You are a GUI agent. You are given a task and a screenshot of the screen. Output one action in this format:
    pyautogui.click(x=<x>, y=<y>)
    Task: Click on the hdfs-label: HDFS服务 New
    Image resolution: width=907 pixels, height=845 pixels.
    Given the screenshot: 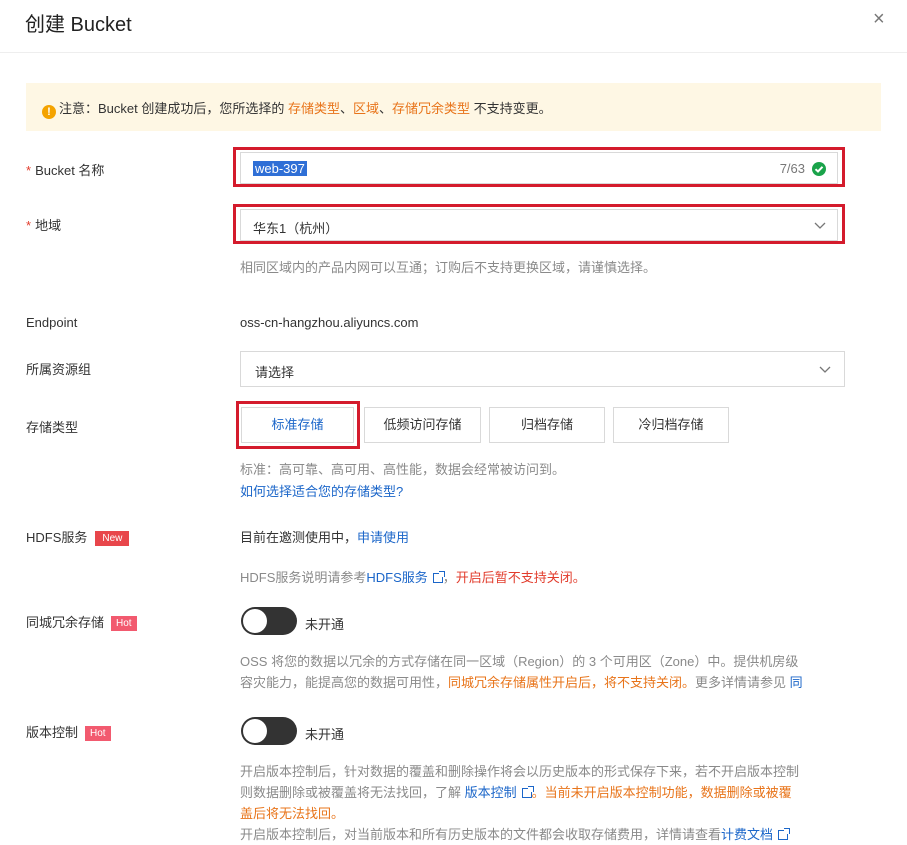 What is the action you would take?
    pyautogui.click(x=78, y=536)
    